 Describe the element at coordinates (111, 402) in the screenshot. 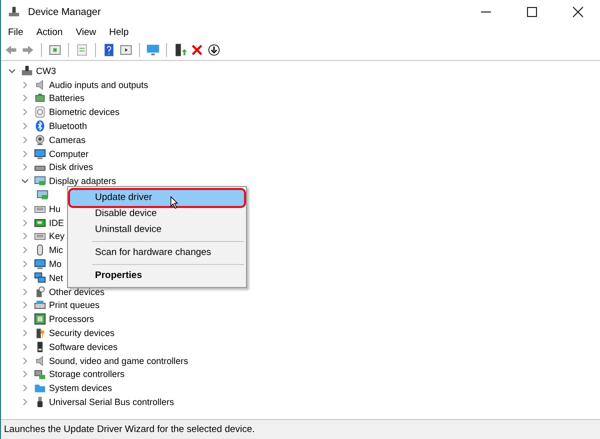

I see `tree-item: Universal Serial Bus controllers` at that location.